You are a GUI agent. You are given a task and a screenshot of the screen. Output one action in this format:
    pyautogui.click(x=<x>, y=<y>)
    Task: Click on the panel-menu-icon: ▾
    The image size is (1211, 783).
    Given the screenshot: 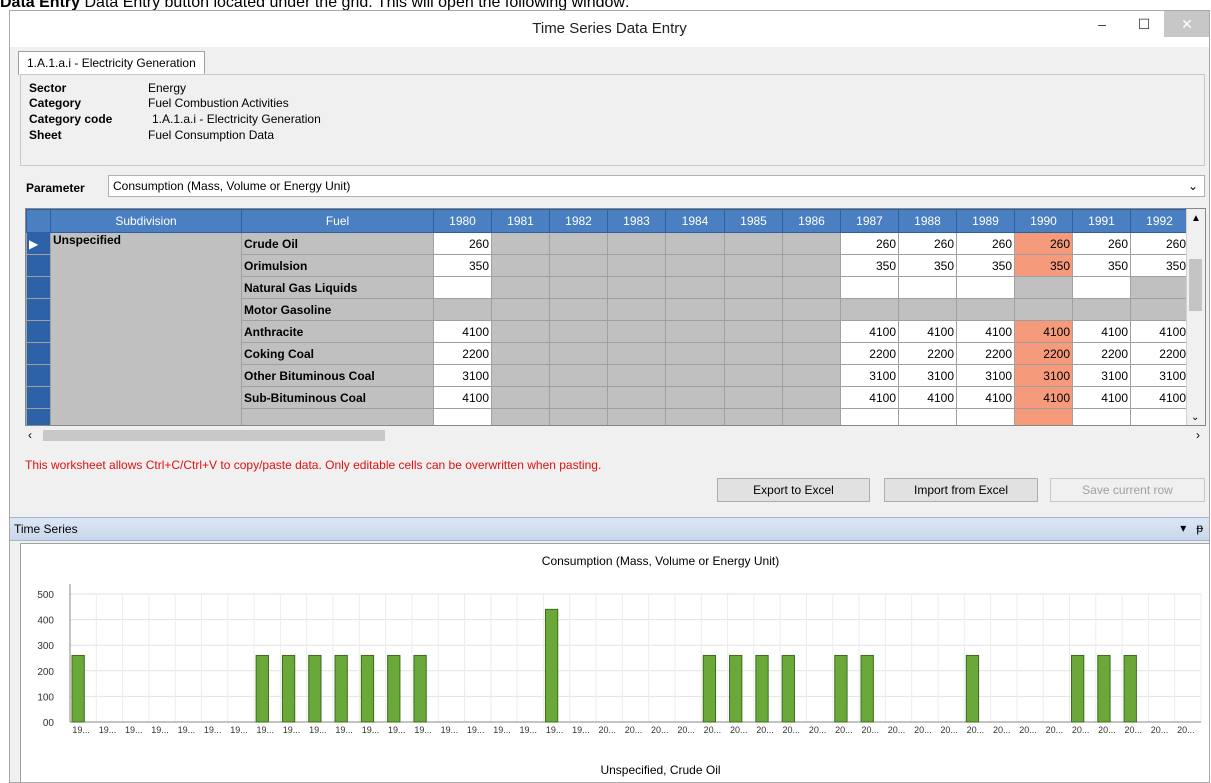 What is the action you would take?
    pyautogui.click(x=1183, y=528)
    